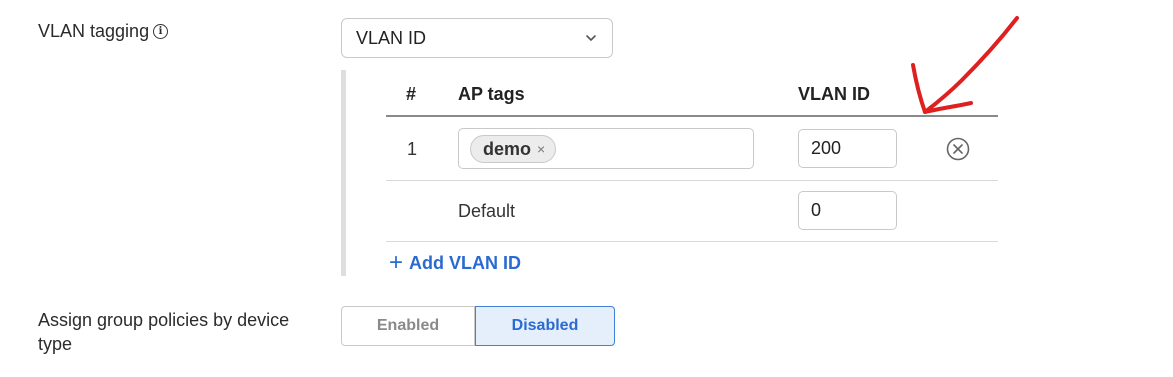  Describe the element at coordinates (834, 94) in the screenshot. I see `column-header-vlan-id: VLAN ID` at that location.